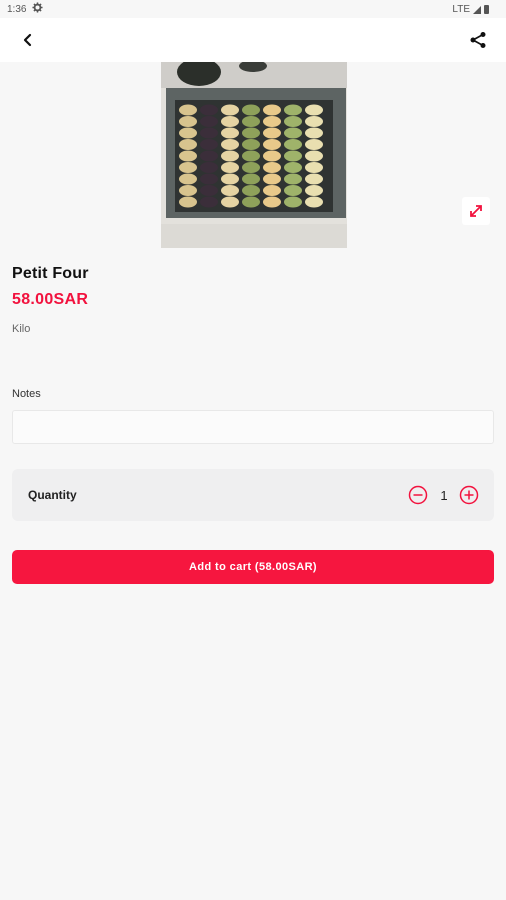  I want to click on add-to-cart-button: Add to cart (58.00SAR), so click(253, 567).